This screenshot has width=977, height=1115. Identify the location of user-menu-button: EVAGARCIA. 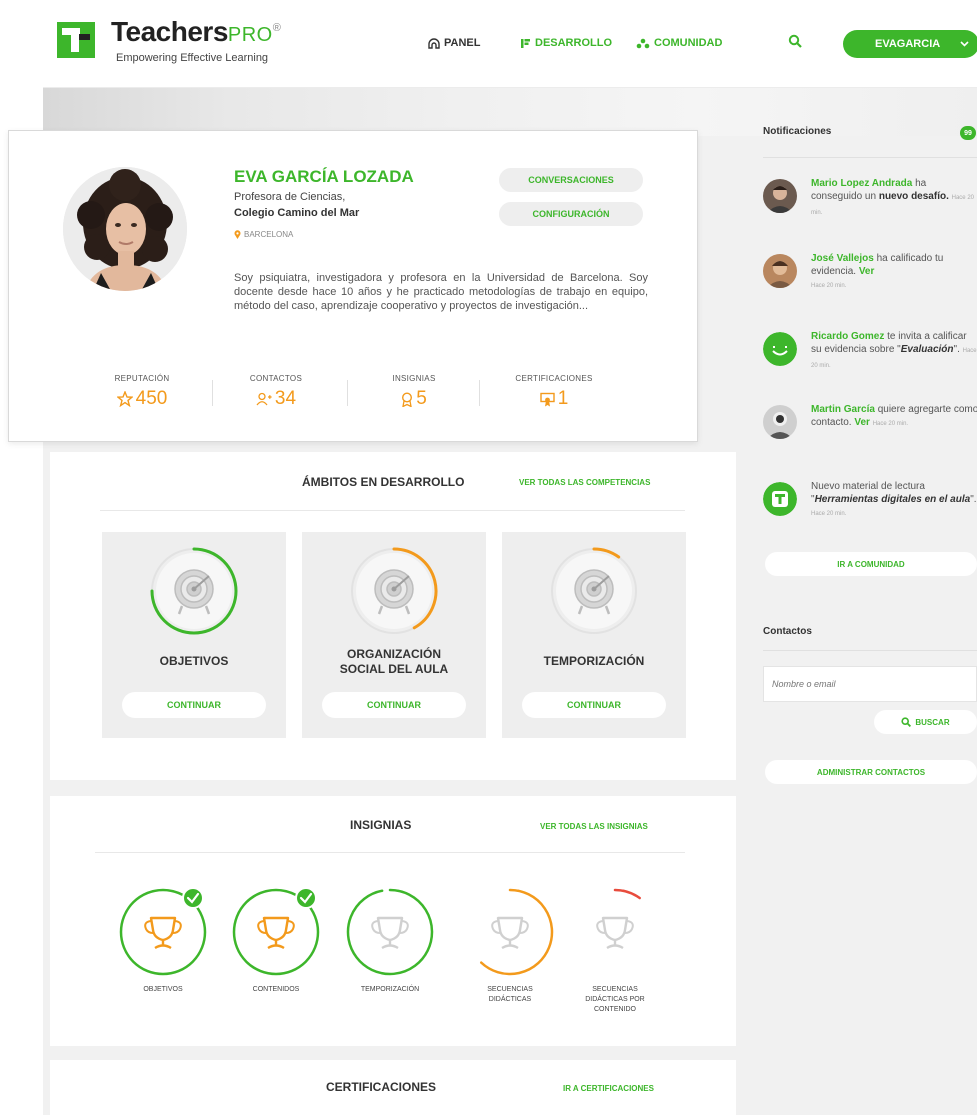
(910, 44).